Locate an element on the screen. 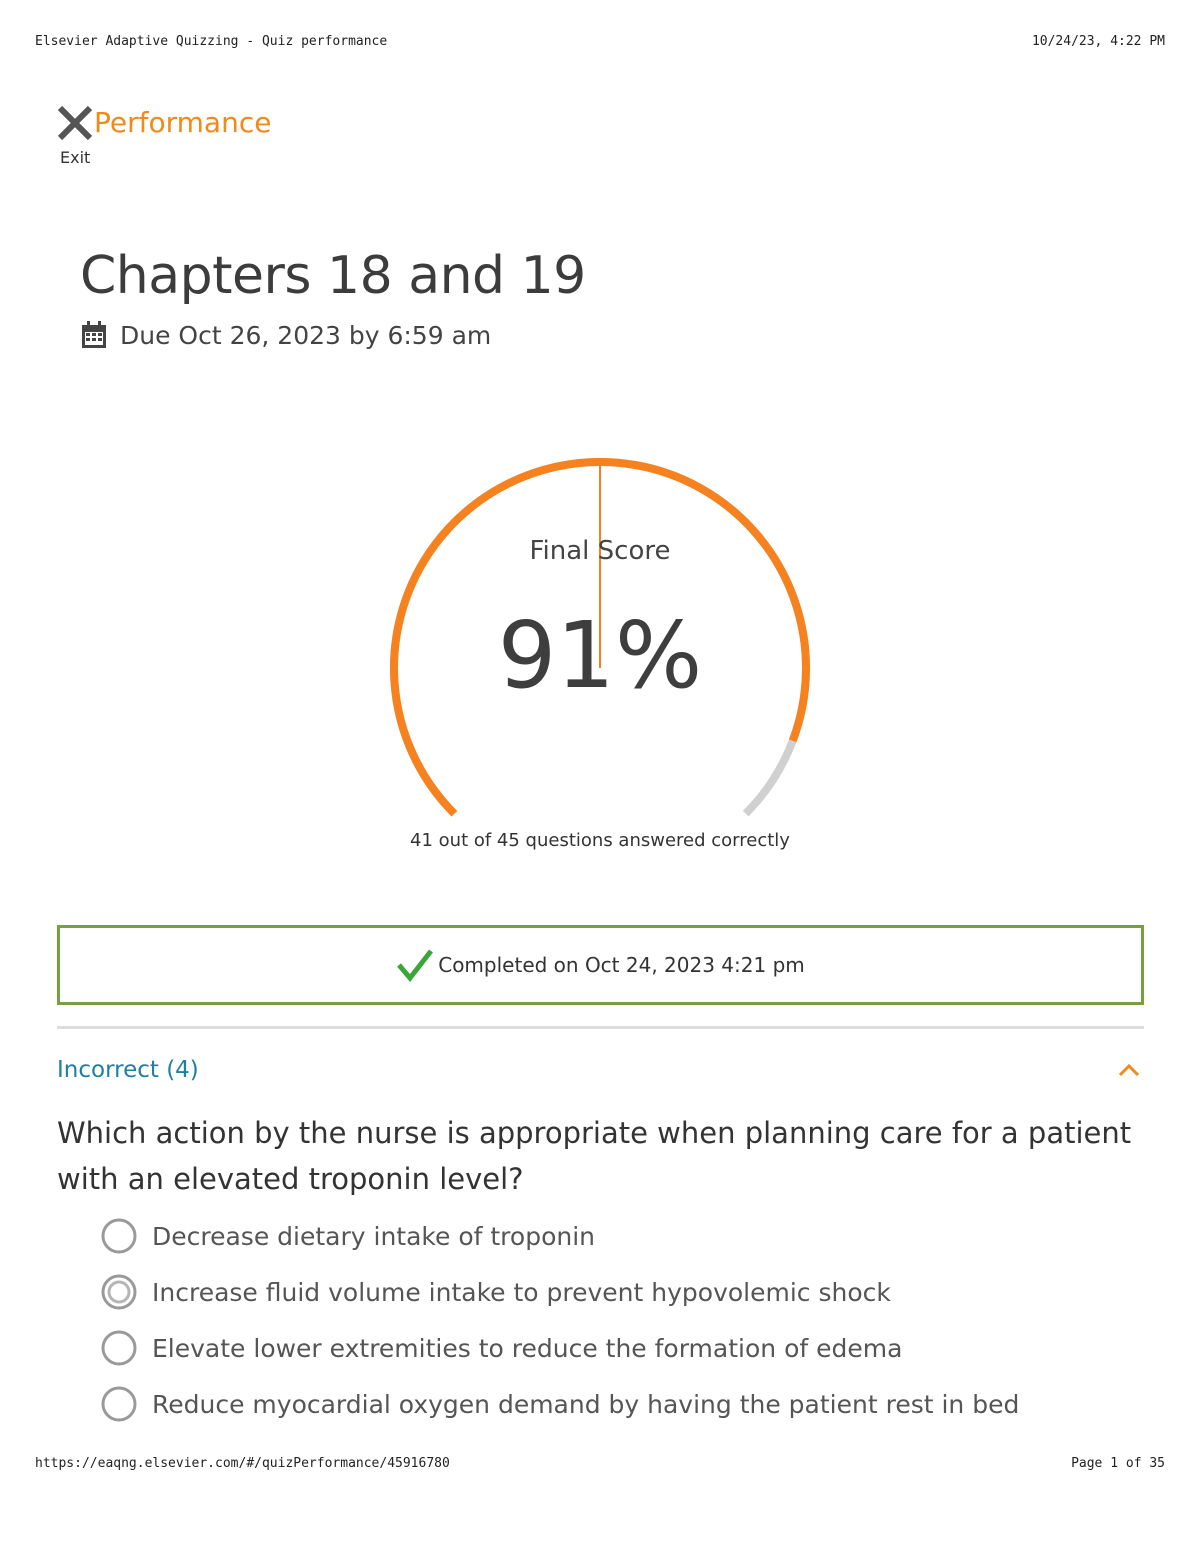 This screenshot has width=1200, height=1553. print-header-timestamp: 10/24/23, 4:22 PM is located at coordinates (1098, 41).